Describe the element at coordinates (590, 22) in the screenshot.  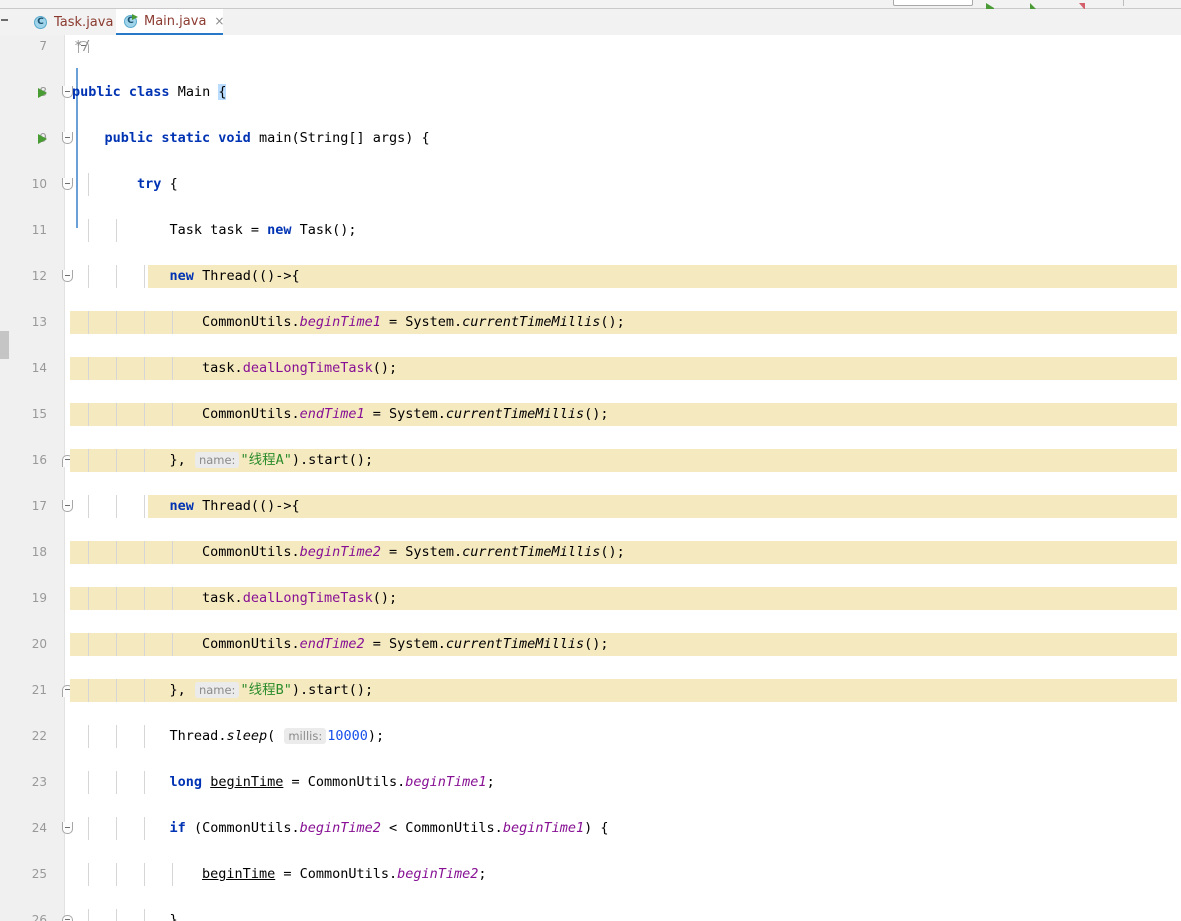
I see `editor-tab-bar: C Task.java × C Main.java ×` at that location.